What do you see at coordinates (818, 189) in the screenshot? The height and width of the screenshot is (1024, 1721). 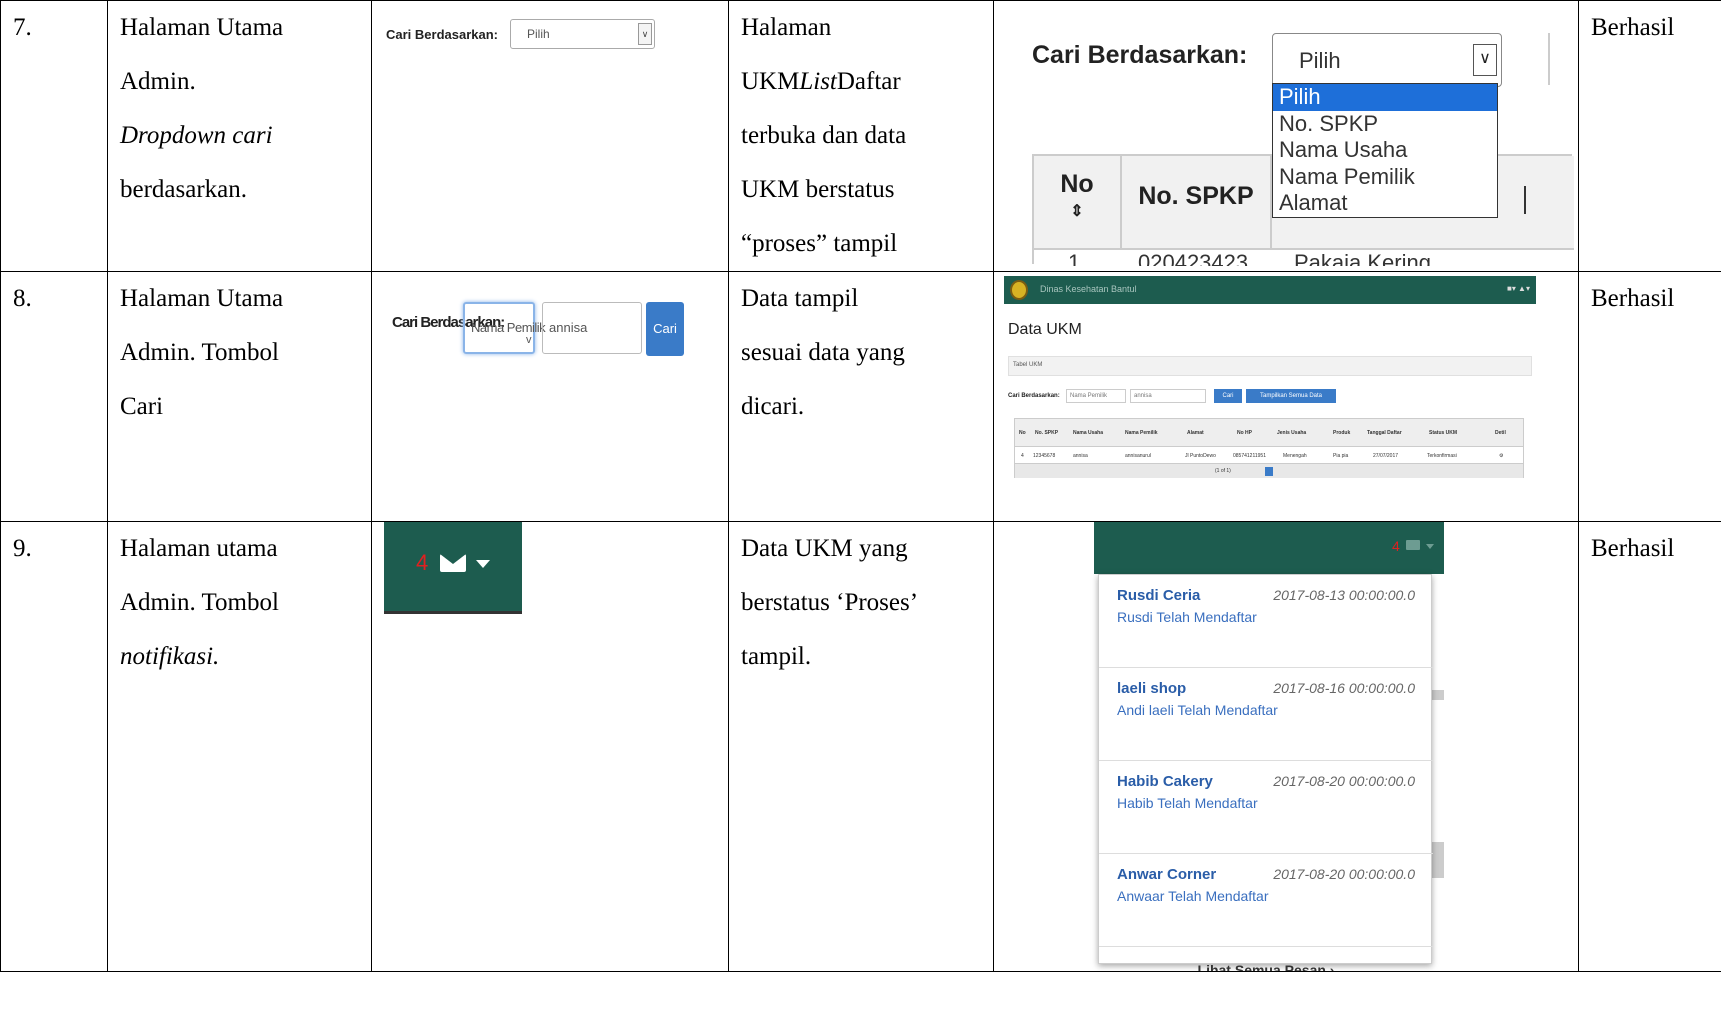 I see `expected-line: UKM berstatus` at bounding box center [818, 189].